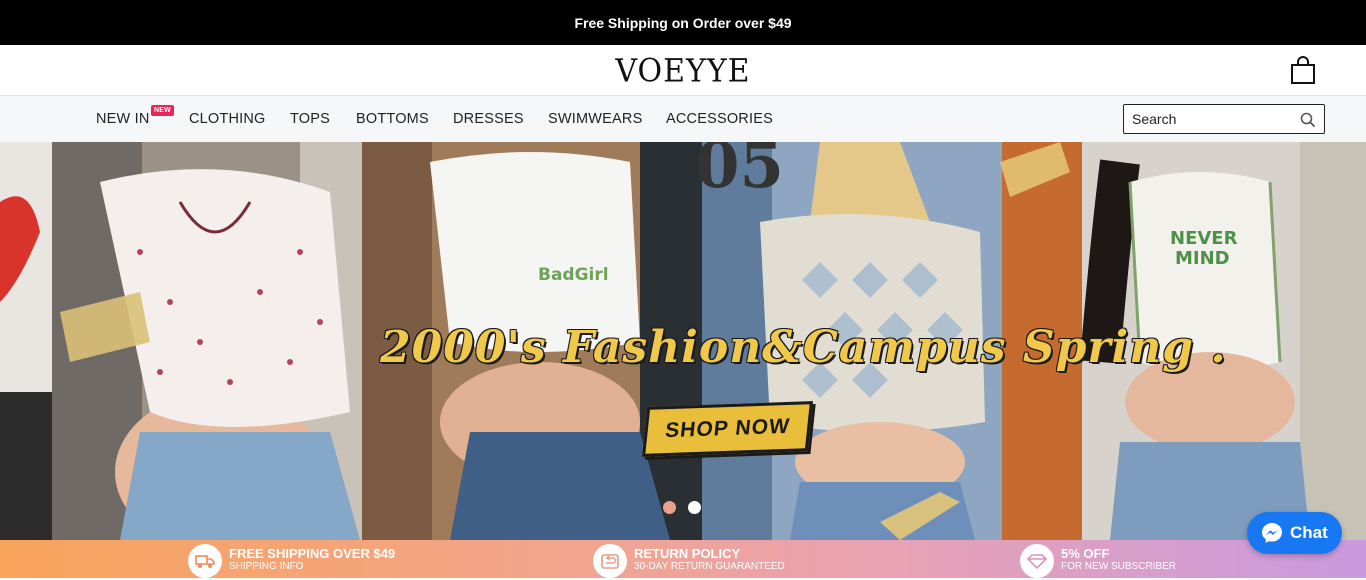 This screenshot has height=580, width=1366. Describe the element at coordinates (573, 275) in the screenshot. I see `badgirl-print: BadGirl` at that location.